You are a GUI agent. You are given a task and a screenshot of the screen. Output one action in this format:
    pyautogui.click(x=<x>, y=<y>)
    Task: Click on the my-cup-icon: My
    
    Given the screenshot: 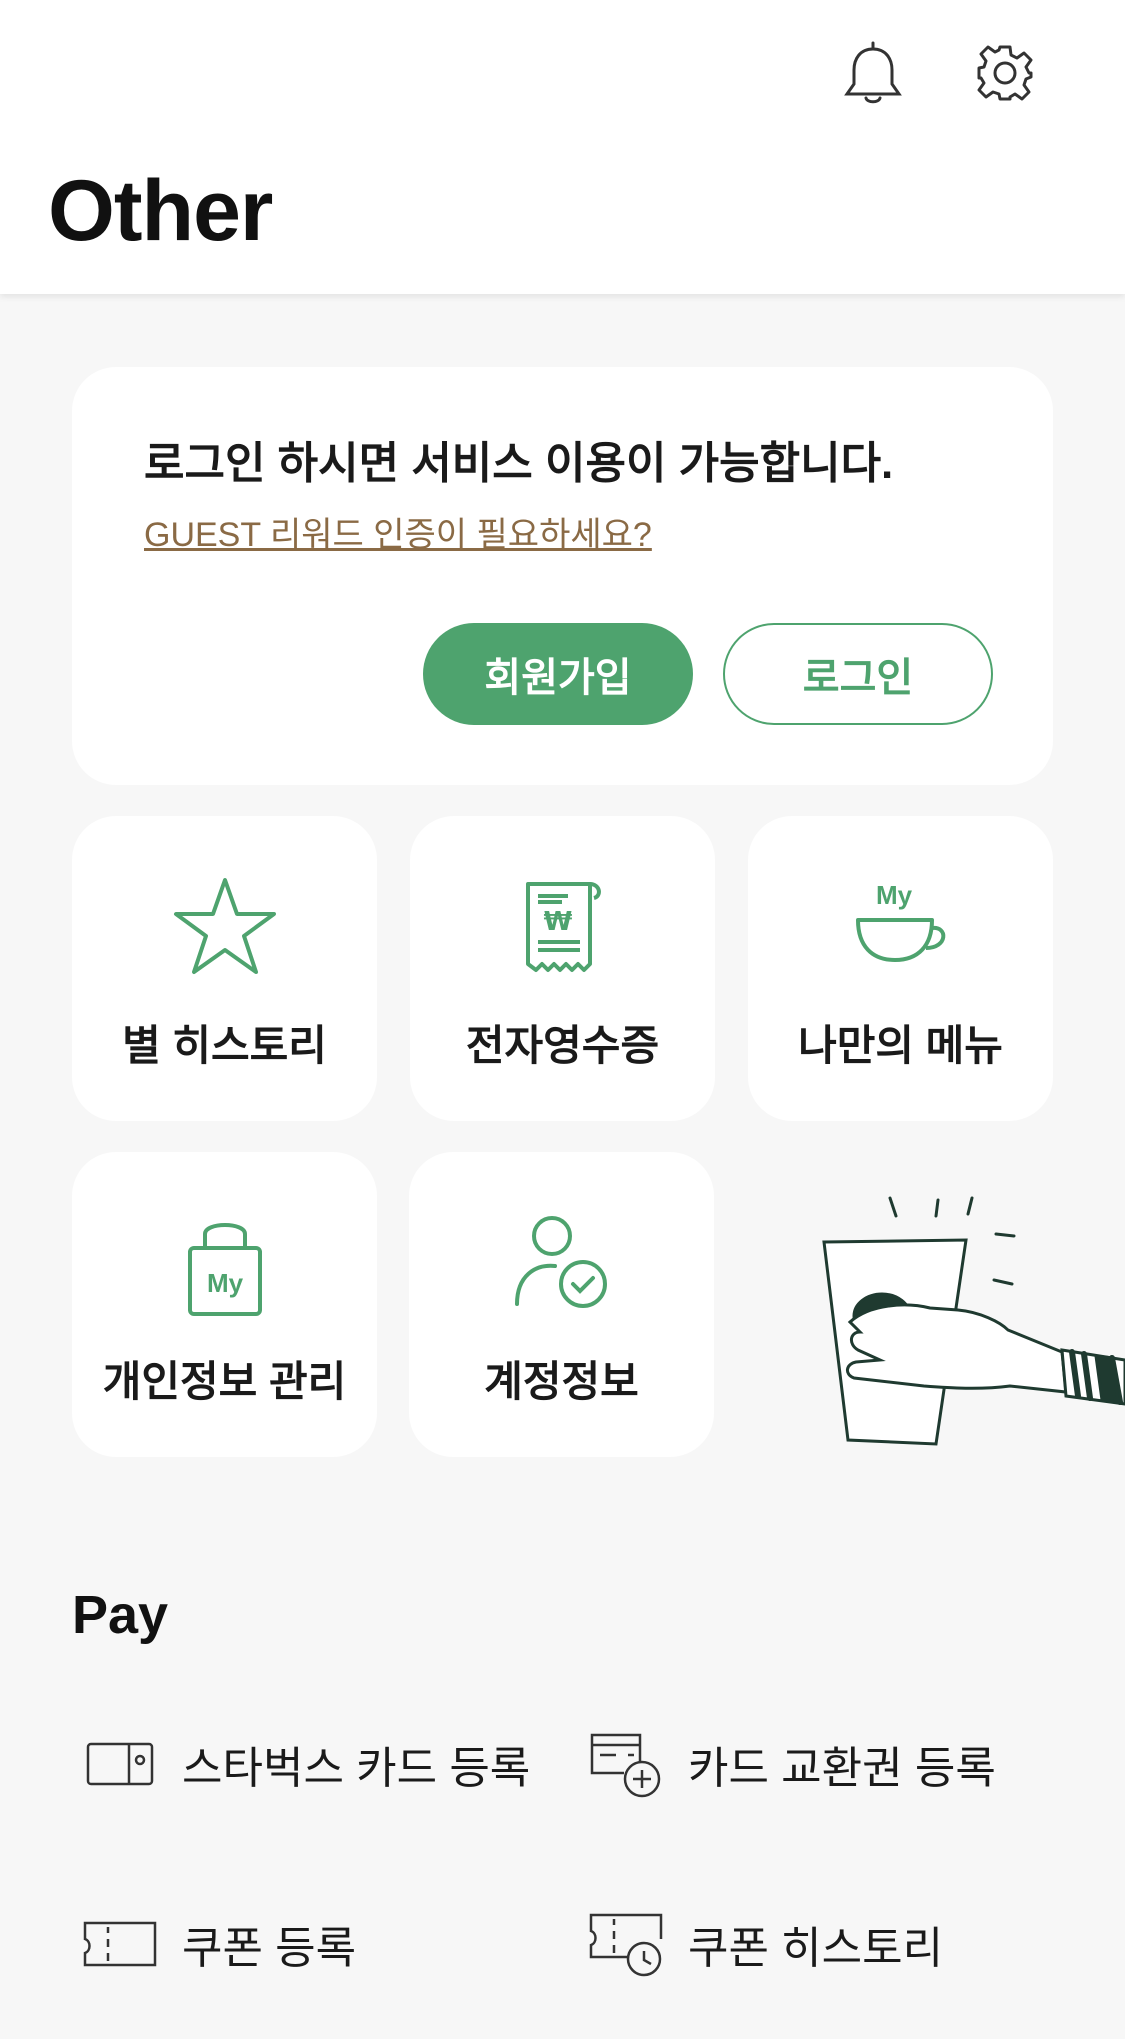 What is the action you would take?
    pyautogui.click(x=900, y=931)
    